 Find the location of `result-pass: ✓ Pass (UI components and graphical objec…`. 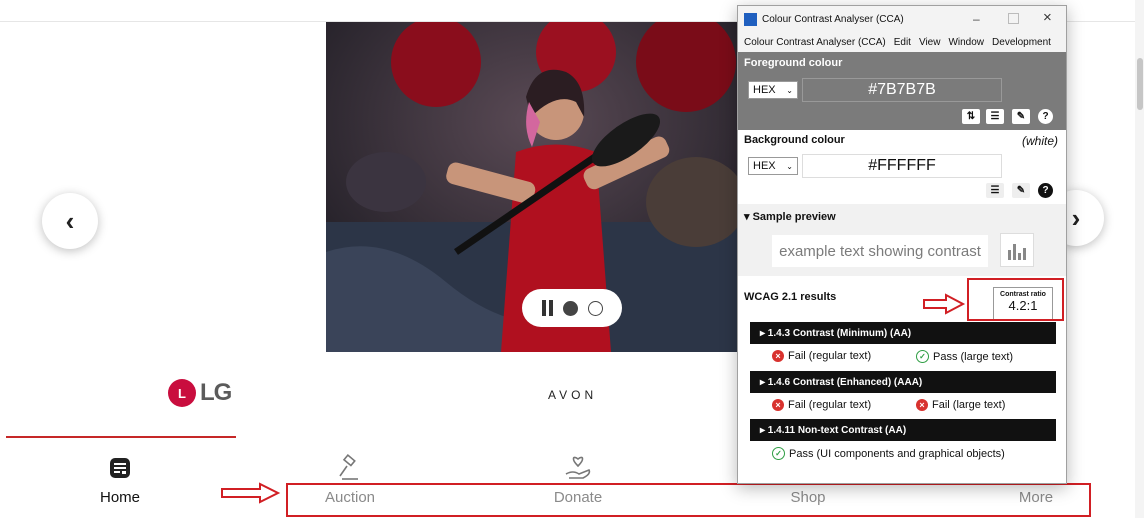

result-pass: ✓ Pass (UI components and graphical objec… is located at coordinates (888, 453).